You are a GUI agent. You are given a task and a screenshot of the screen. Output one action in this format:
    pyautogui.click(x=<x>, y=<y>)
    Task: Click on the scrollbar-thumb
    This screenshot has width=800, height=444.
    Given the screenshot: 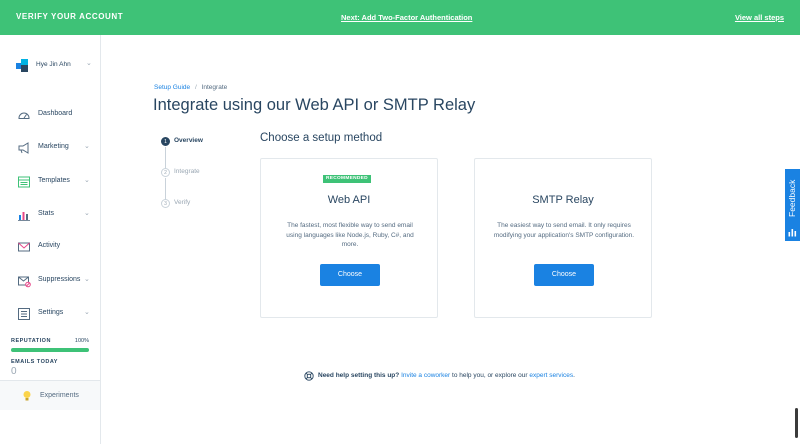 What is the action you would take?
    pyautogui.click(x=796, y=423)
    